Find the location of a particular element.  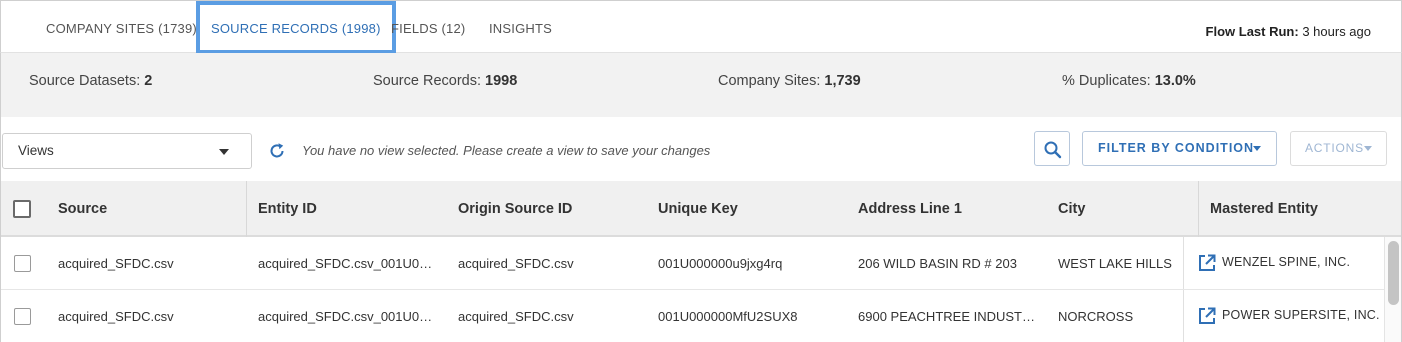

views-dropdown: Views is located at coordinates (127, 151).